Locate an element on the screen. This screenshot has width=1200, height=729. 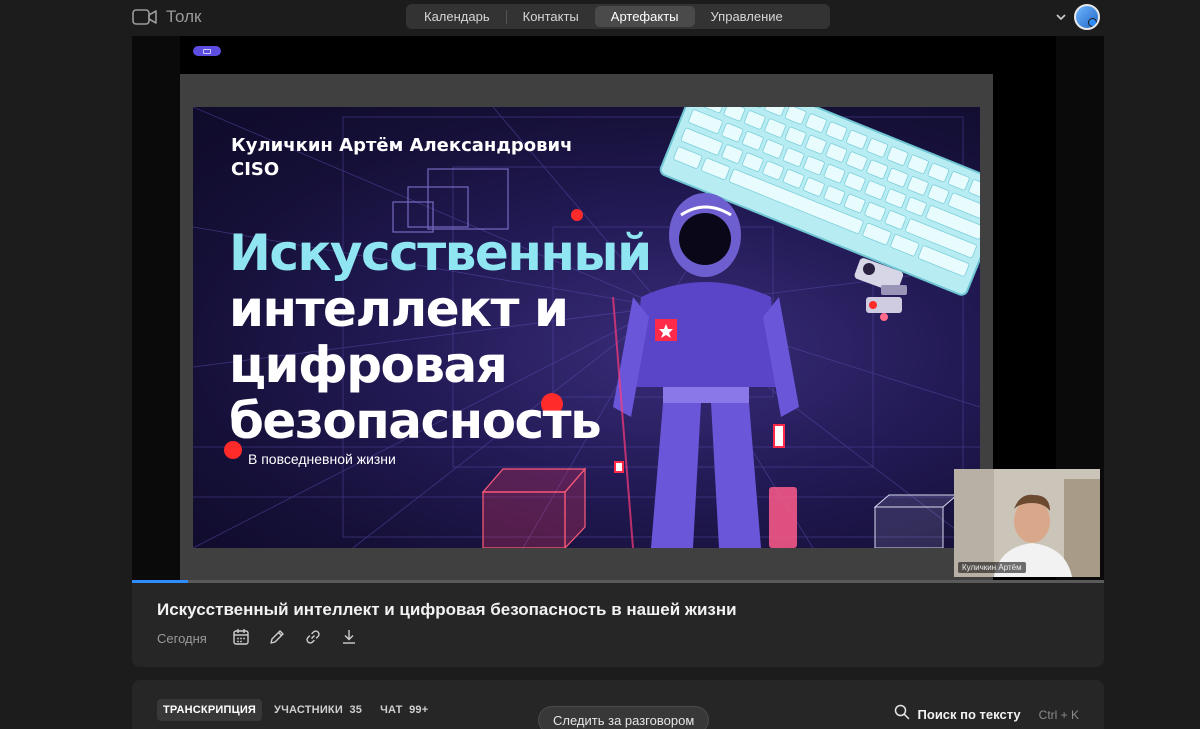
chevron-down-icon is located at coordinates (1061, 17).